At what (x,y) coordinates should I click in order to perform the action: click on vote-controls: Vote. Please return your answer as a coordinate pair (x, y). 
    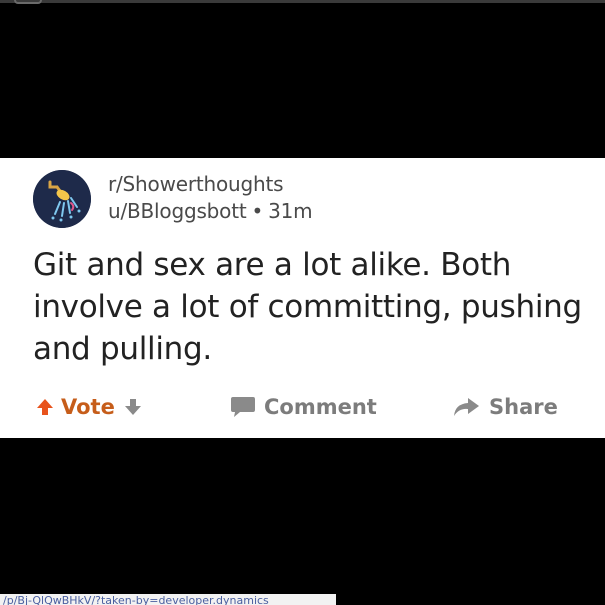
    Looking at the image, I should click on (89, 407).